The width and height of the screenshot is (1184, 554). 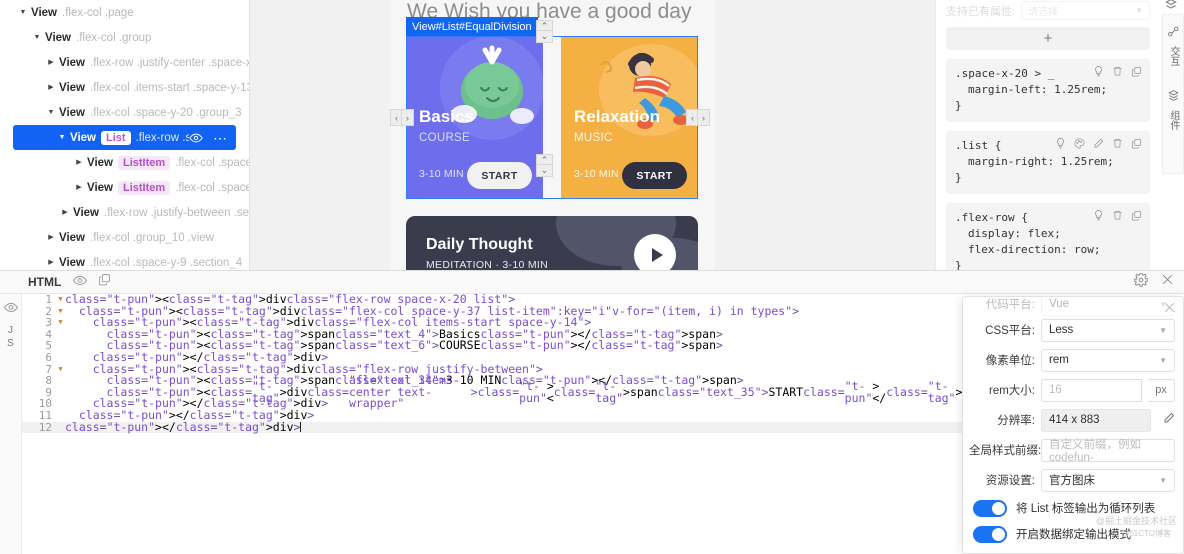 I want to click on interaction-icon, so click(x=1173, y=34).